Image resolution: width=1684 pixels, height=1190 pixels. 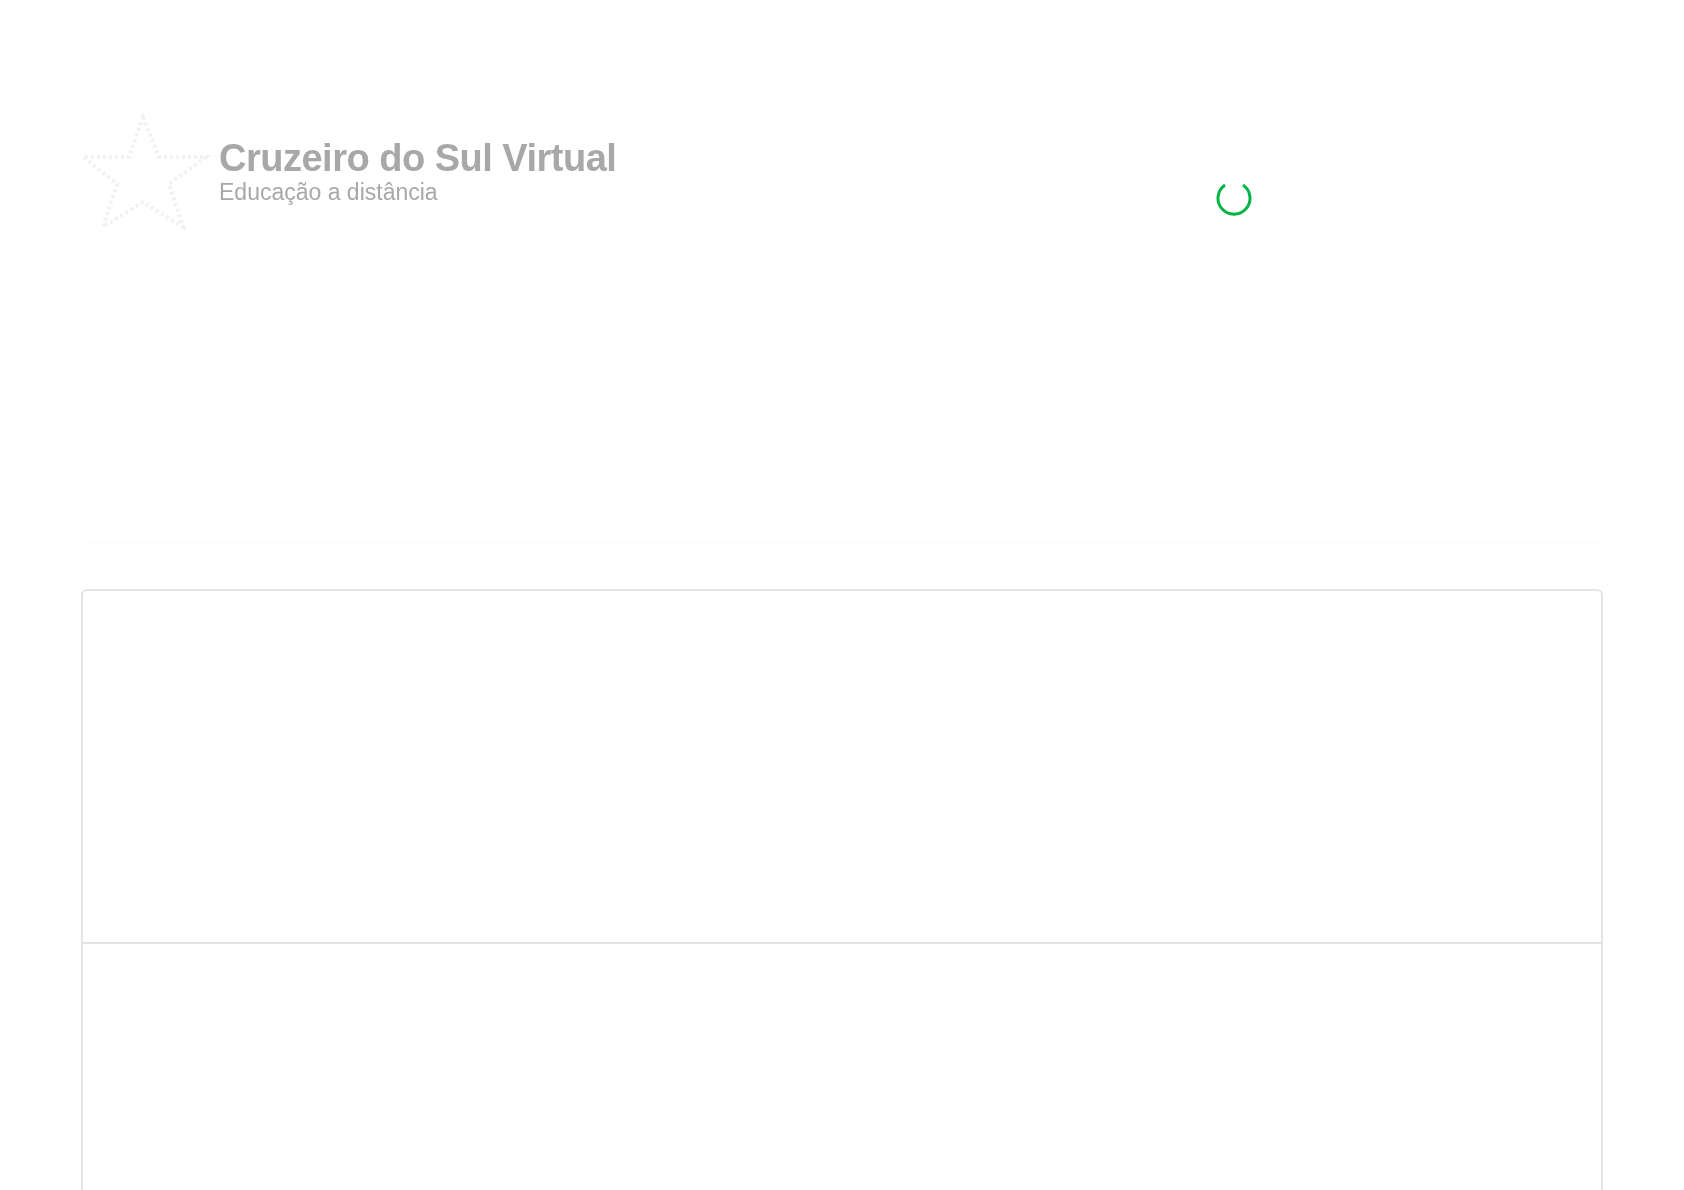 I want to click on logo-subtitle: Educação a distância, so click(x=329, y=193).